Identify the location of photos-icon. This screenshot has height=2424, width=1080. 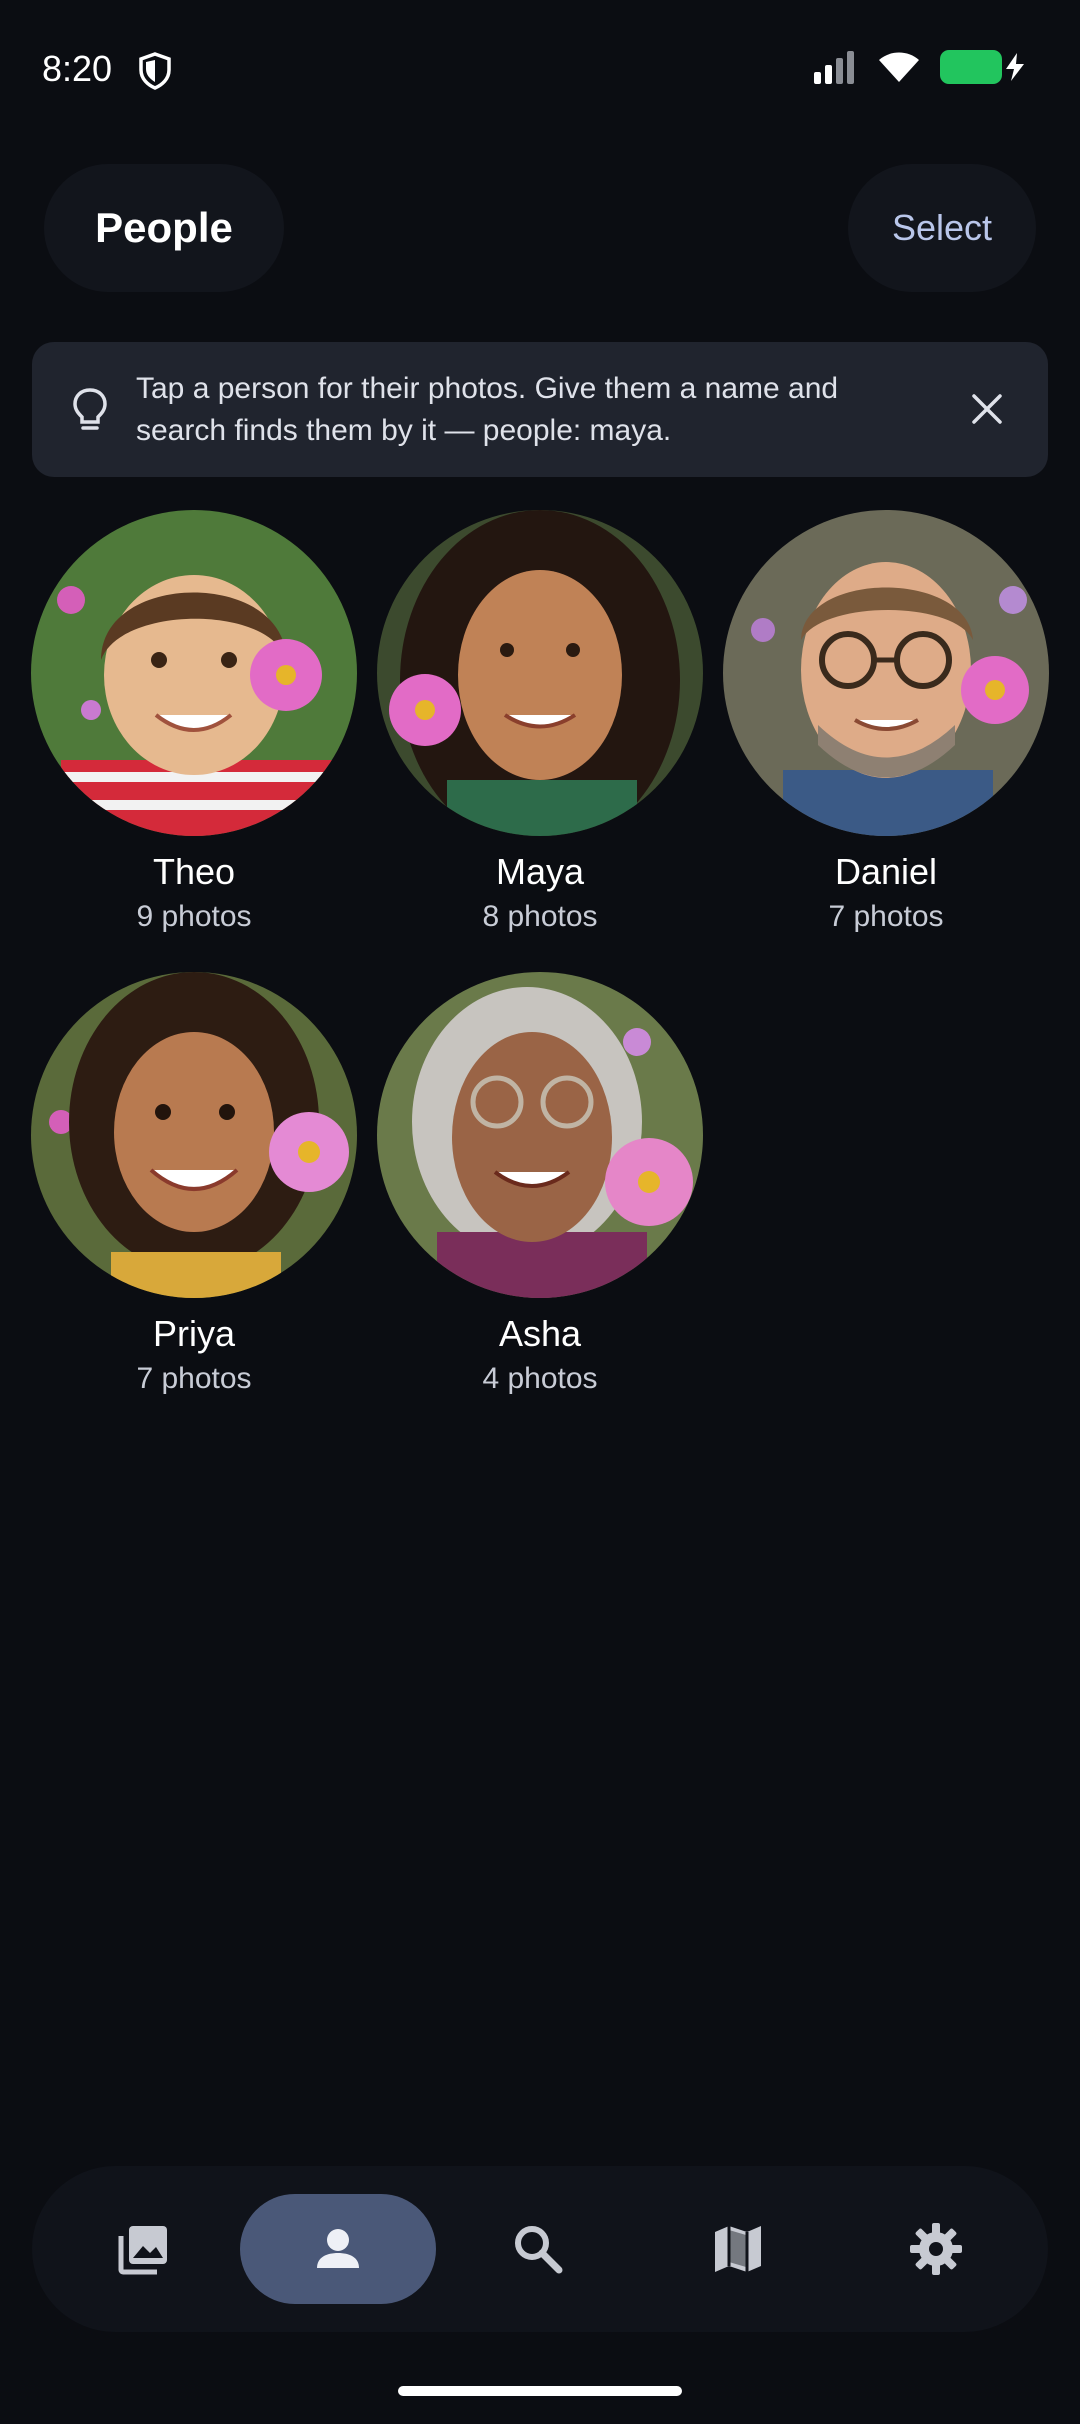
(142, 2250).